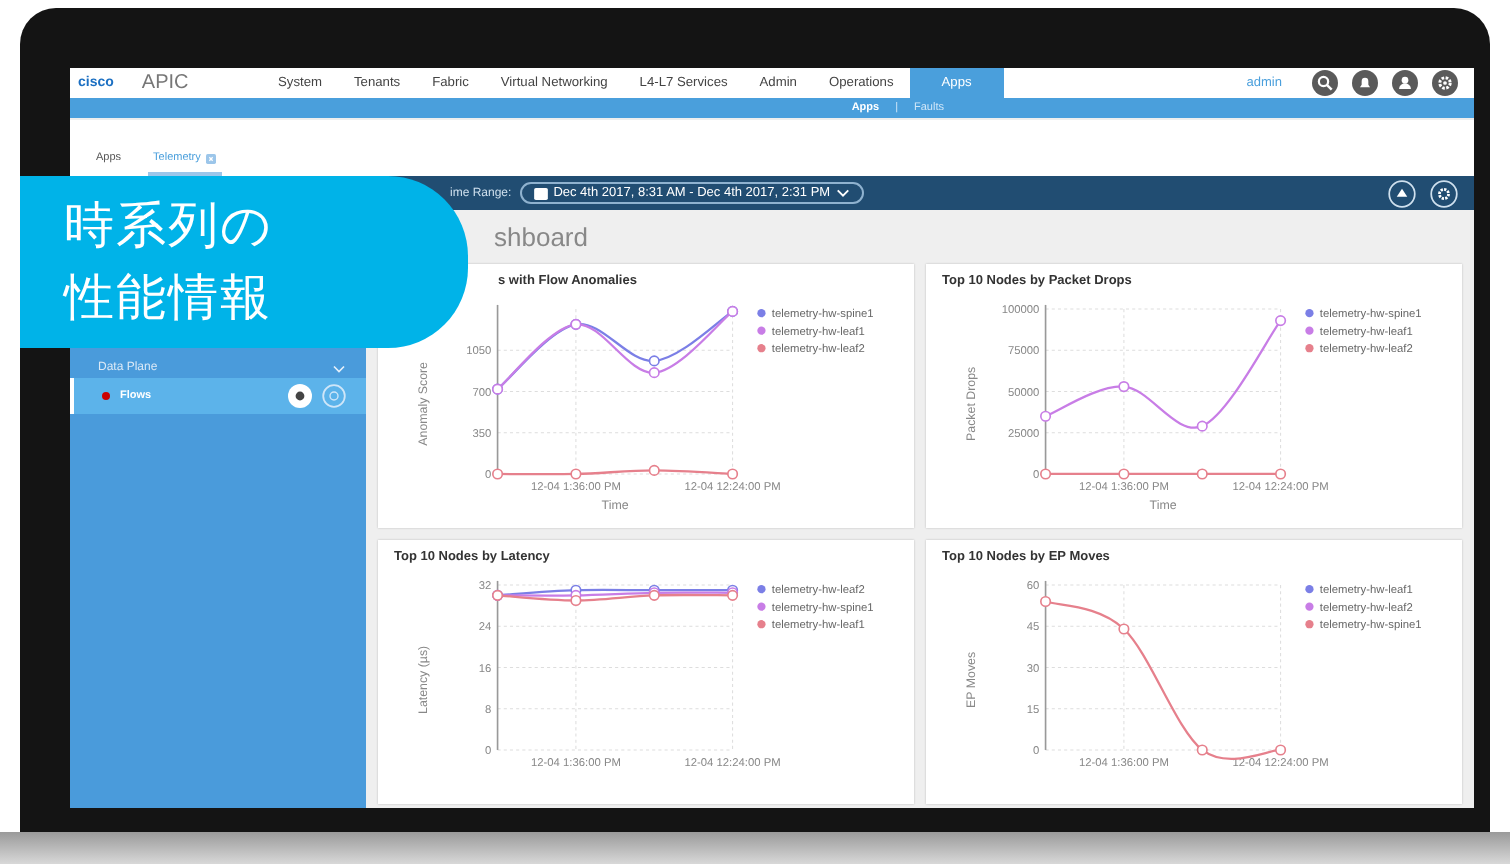 The image size is (1510, 868). What do you see at coordinates (1405, 83) in the screenshot?
I see `user-icon` at bounding box center [1405, 83].